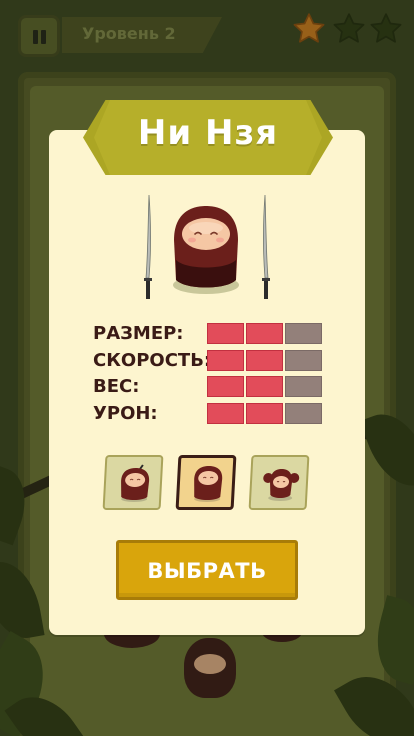 The image size is (414, 736). I want to click on monkey-ninja-avatar, so click(281, 485).